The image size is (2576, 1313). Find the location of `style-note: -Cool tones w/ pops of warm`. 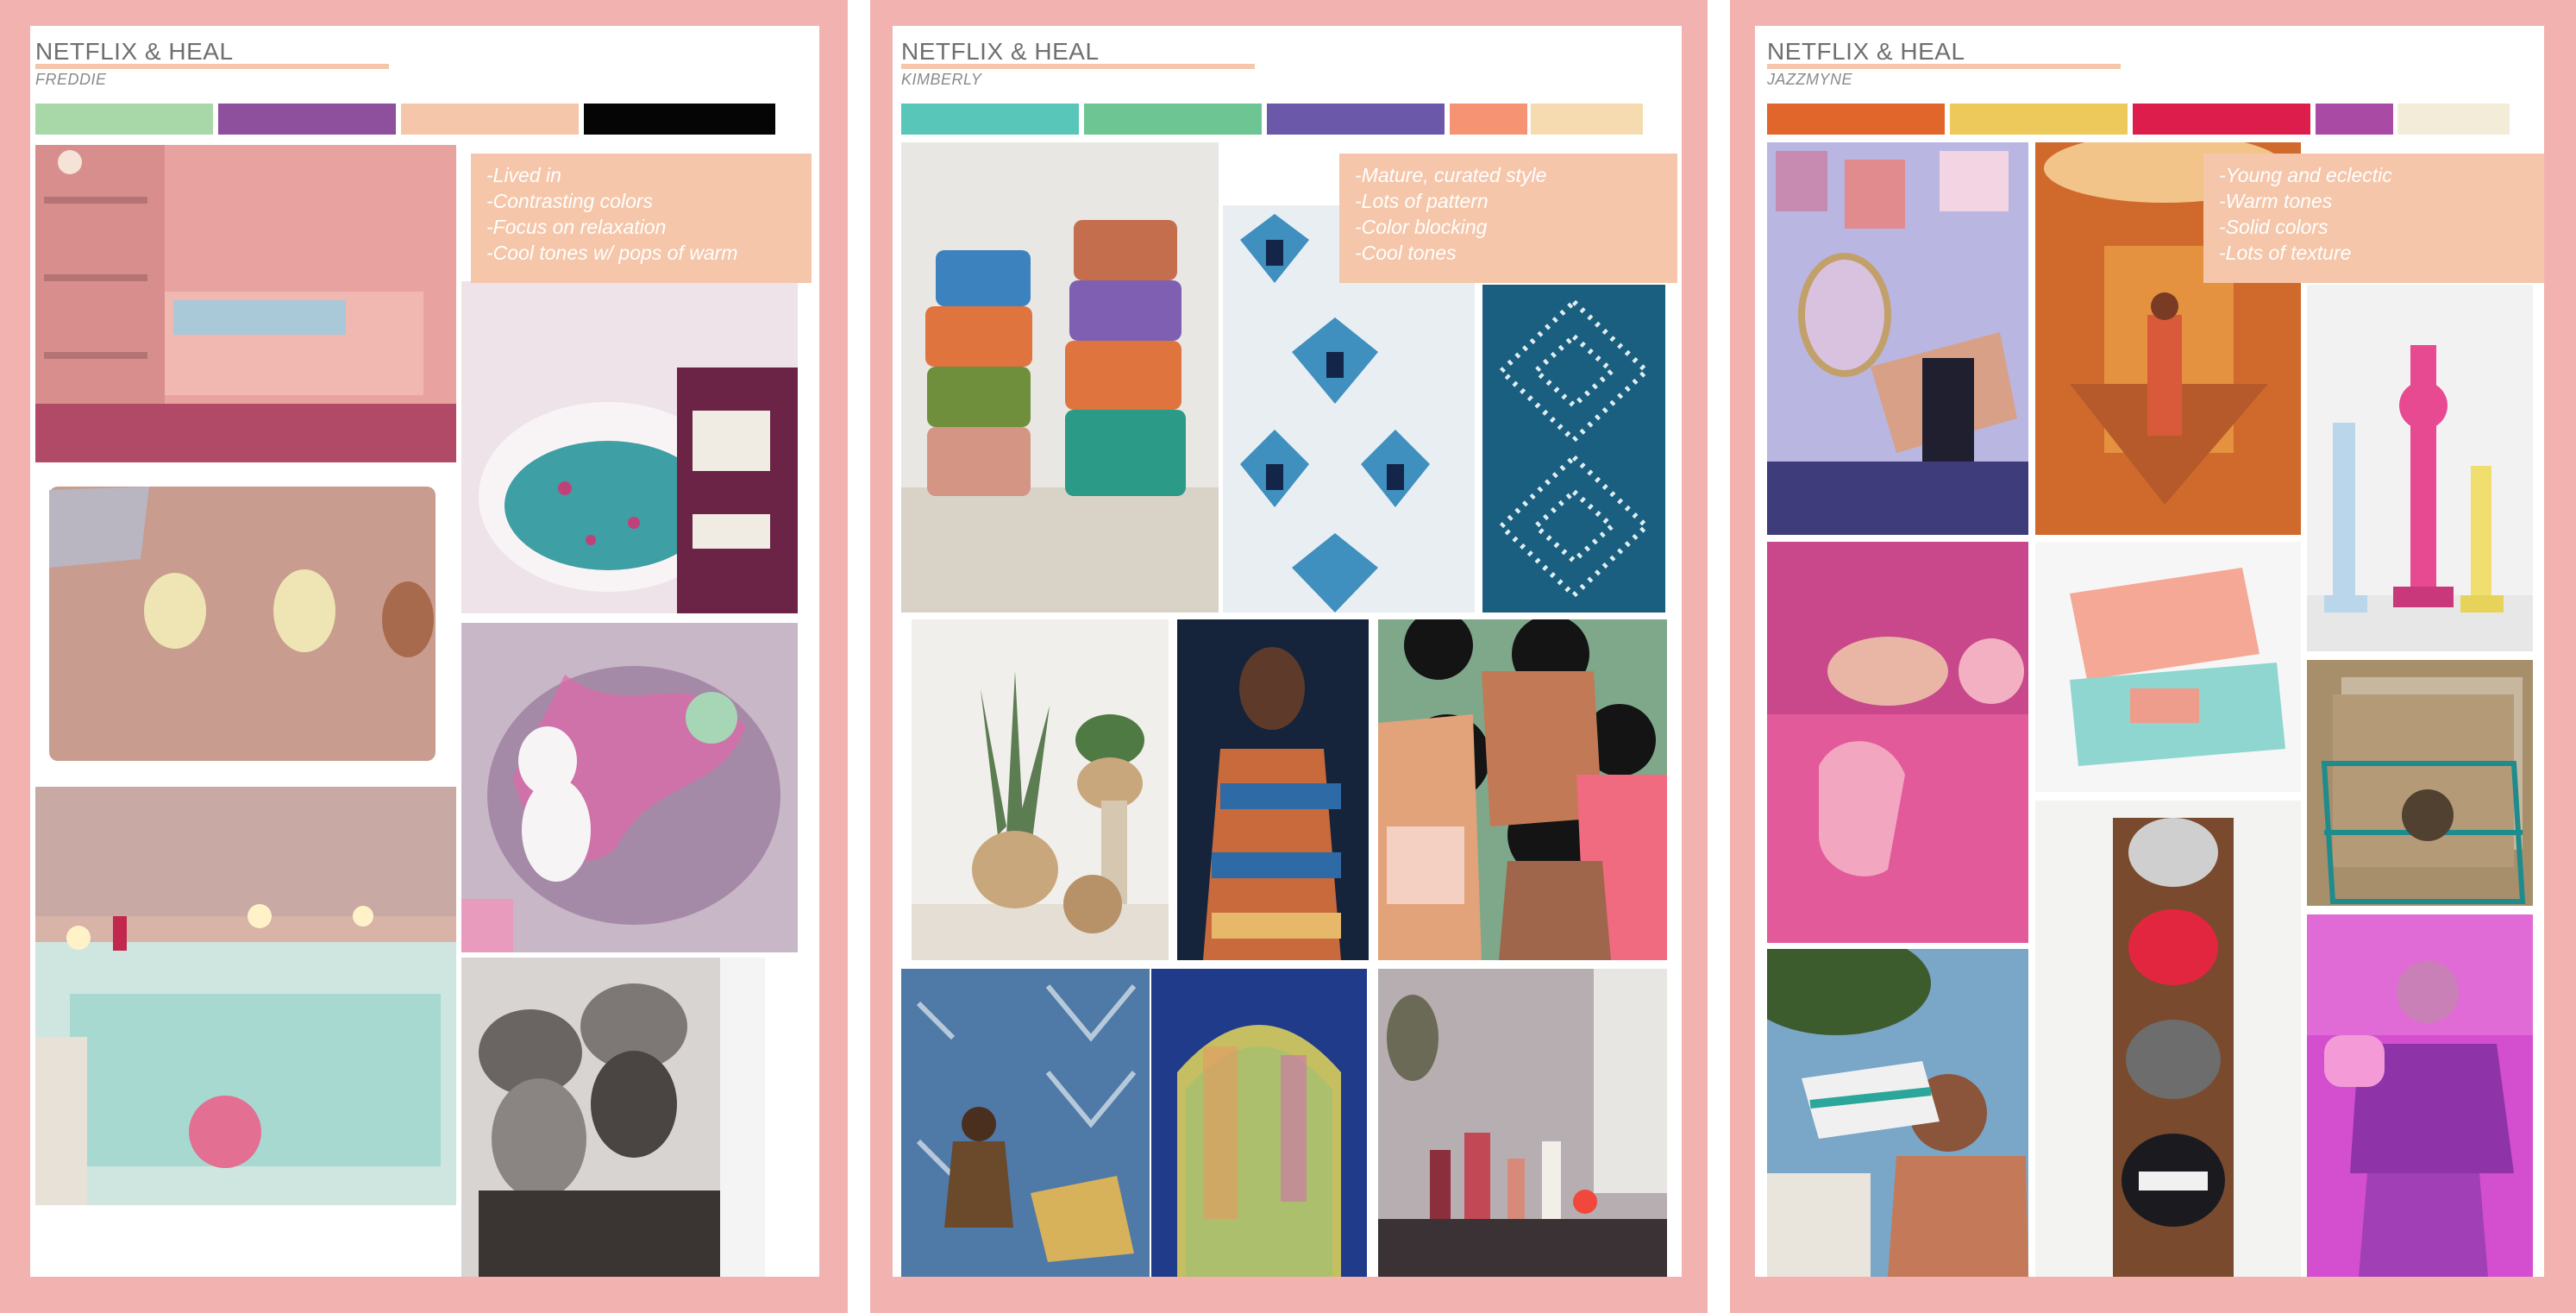

style-note: -Cool tones w/ pops of warm is located at coordinates (612, 253).